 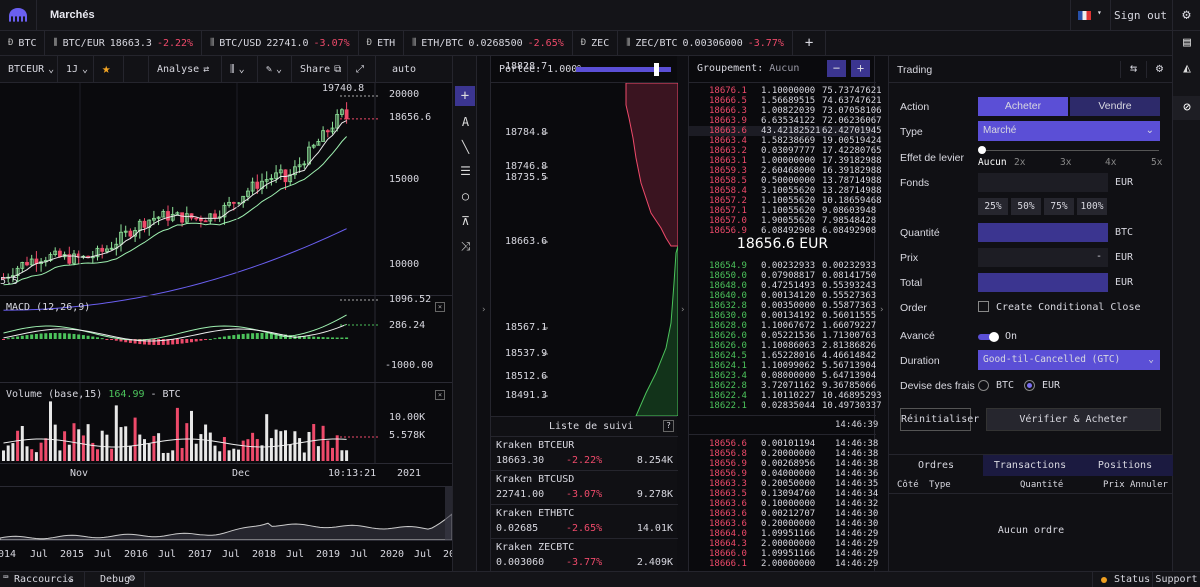 I want to click on text-tool-icon: A, so click(x=465, y=122).